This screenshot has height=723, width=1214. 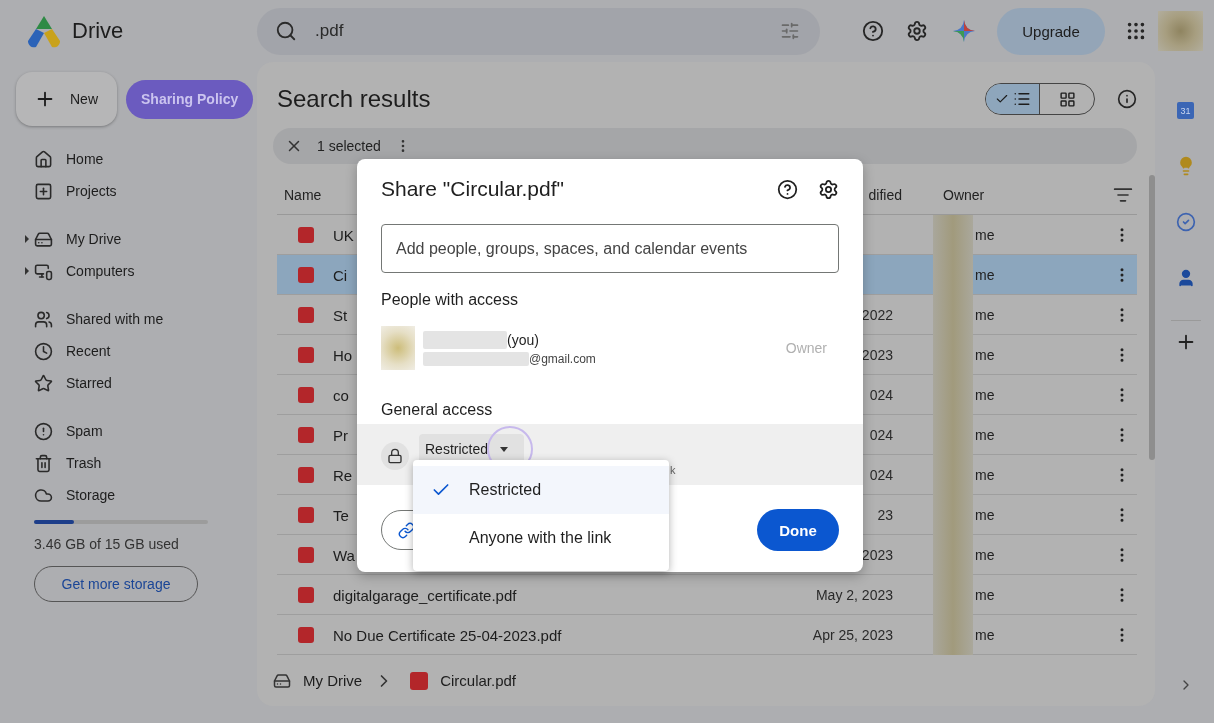 I want to click on file-name: Ci, so click(x=340, y=275).